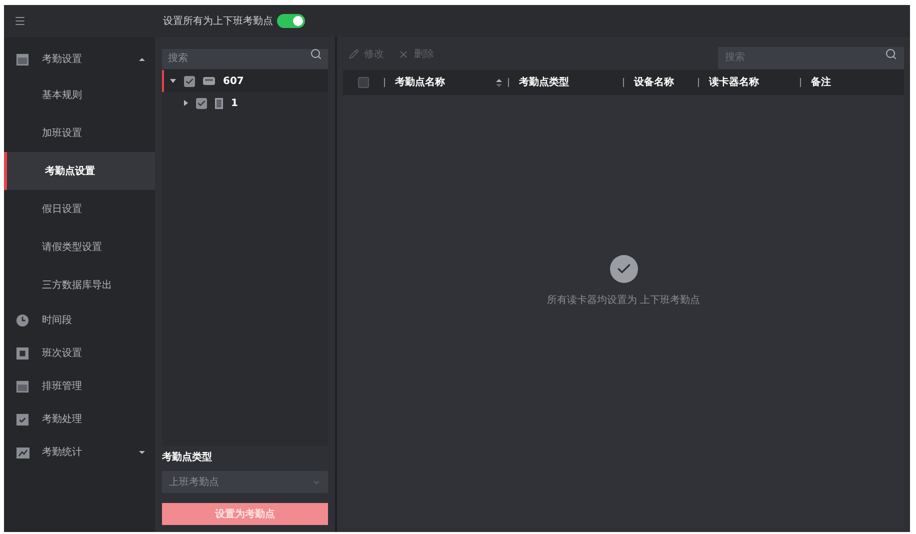 The image size is (916, 534). What do you see at coordinates (187, 457) in the screenshot?
I see `field-label: 考勤点类型` at bounding box center [187, 457].